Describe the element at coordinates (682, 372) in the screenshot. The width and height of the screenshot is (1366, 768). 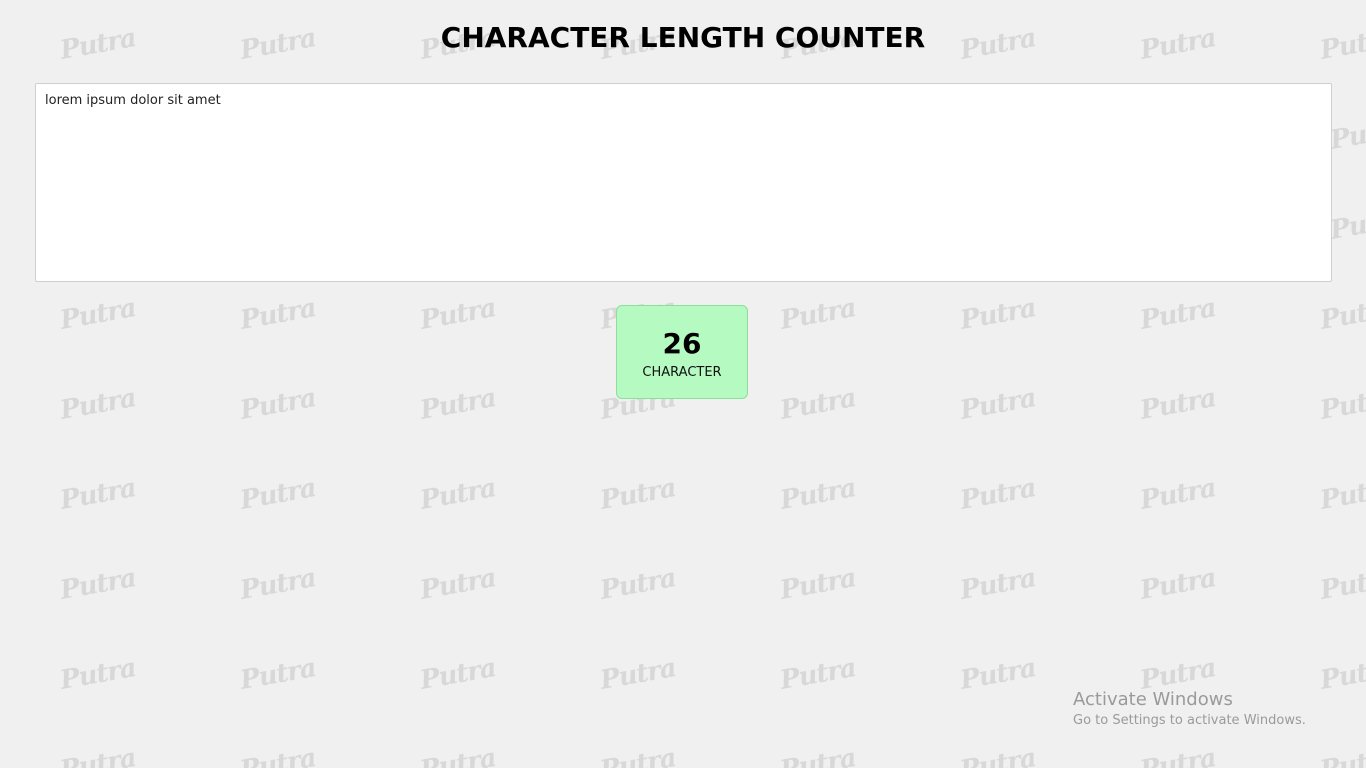
I see `character-count-label: CHARACTER` at that location.